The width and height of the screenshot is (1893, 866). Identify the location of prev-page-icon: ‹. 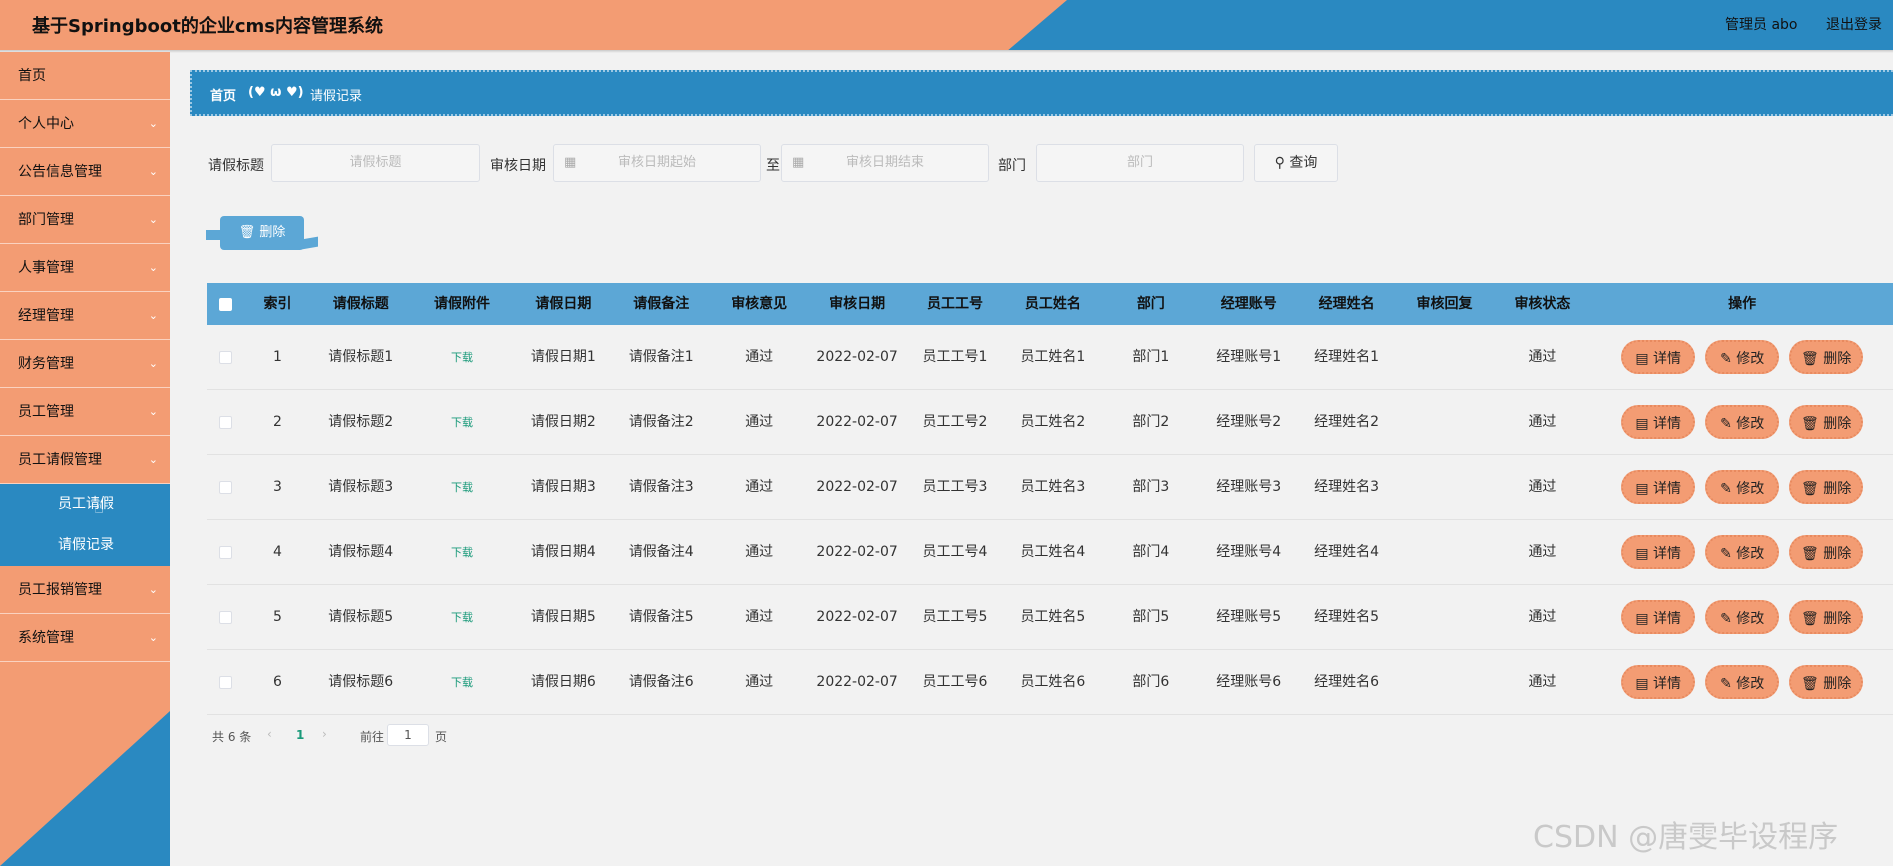
(269, 734).